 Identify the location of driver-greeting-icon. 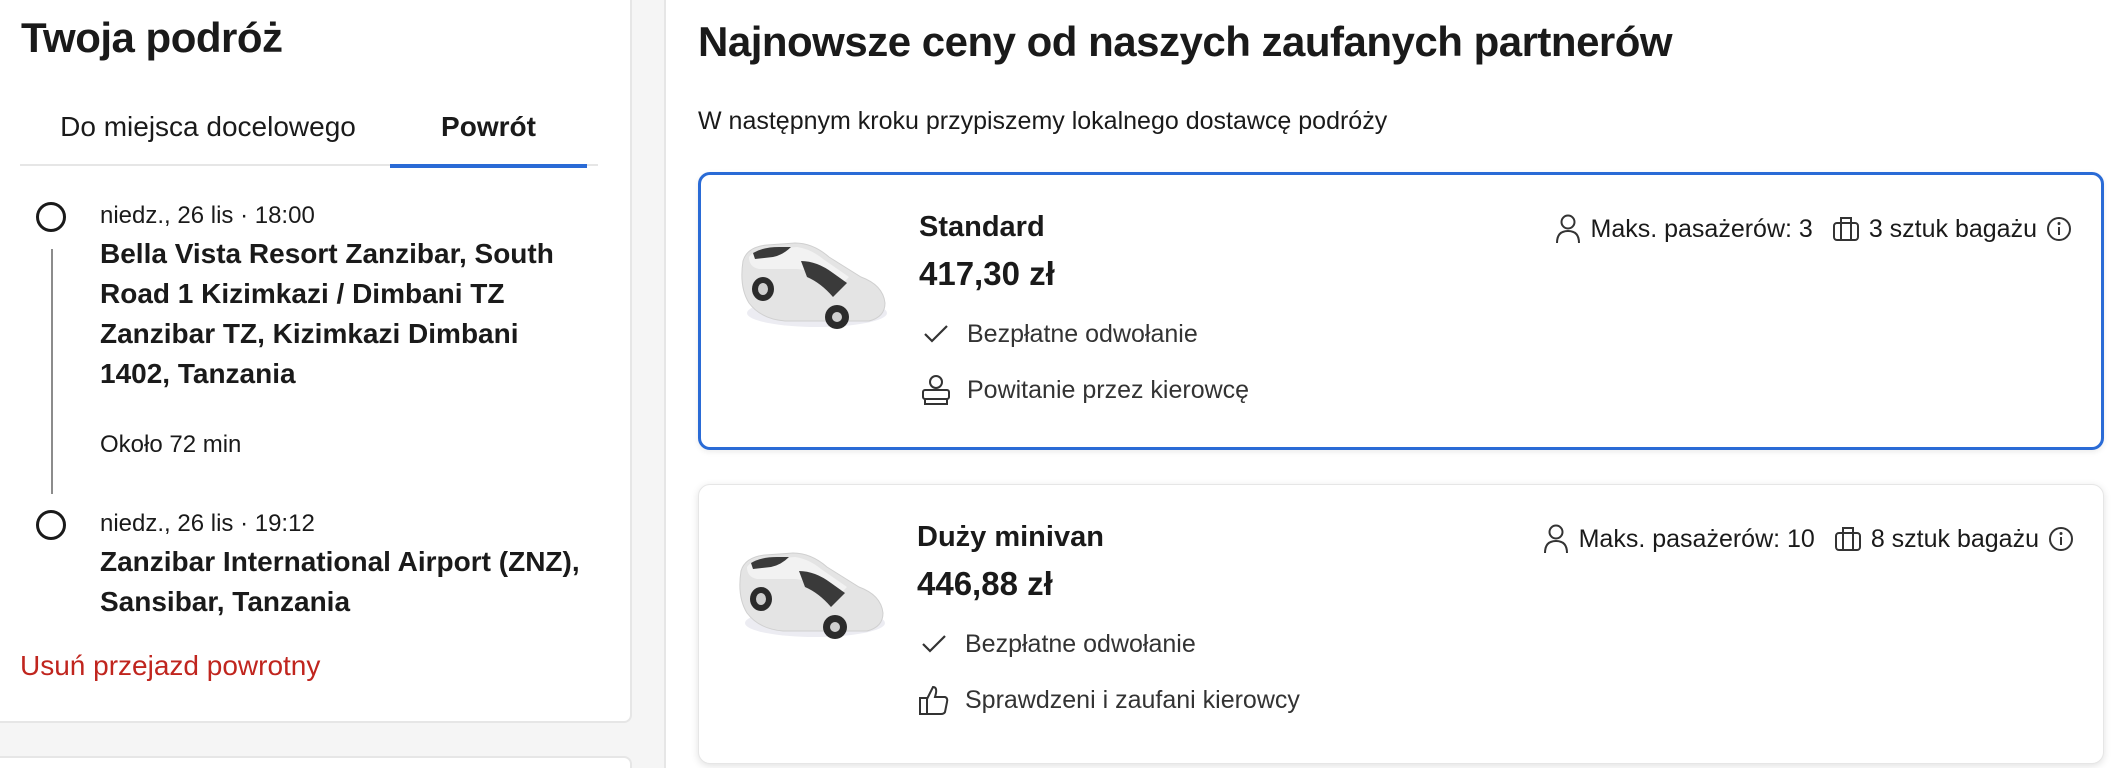
(936, 390).